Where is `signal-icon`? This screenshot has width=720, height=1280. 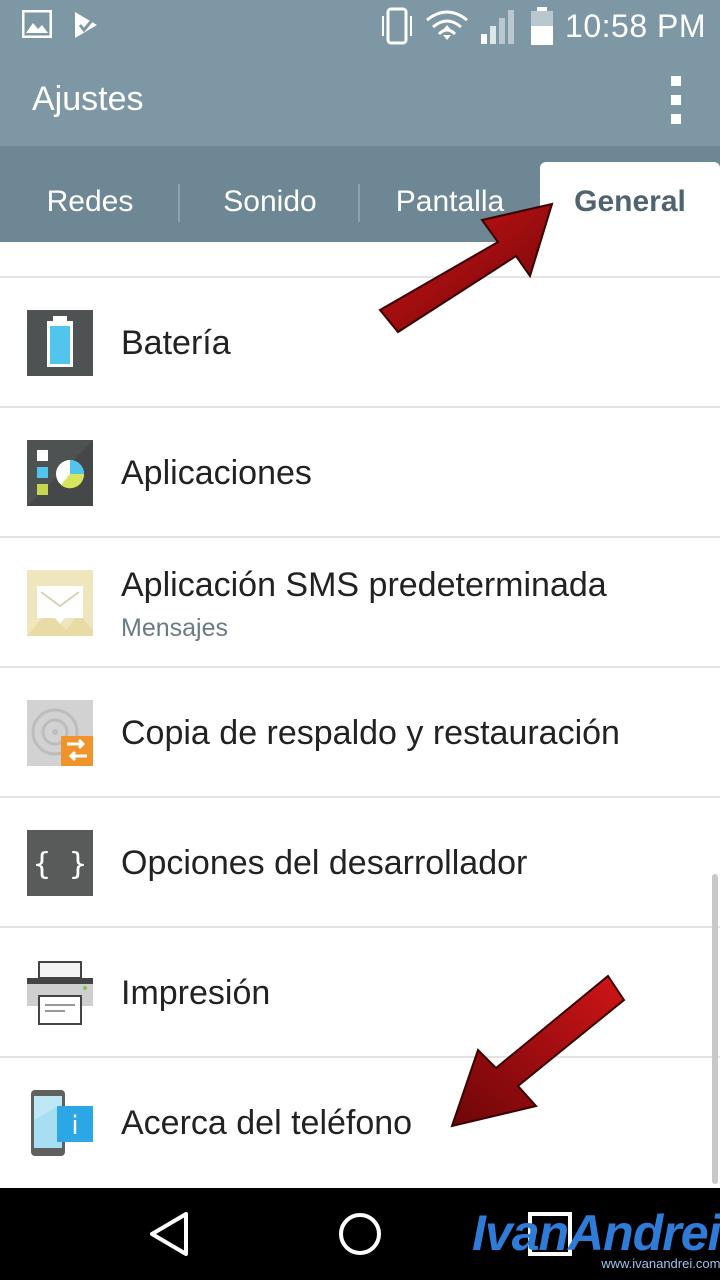
signal-icon is located at coordinates (498, 27).